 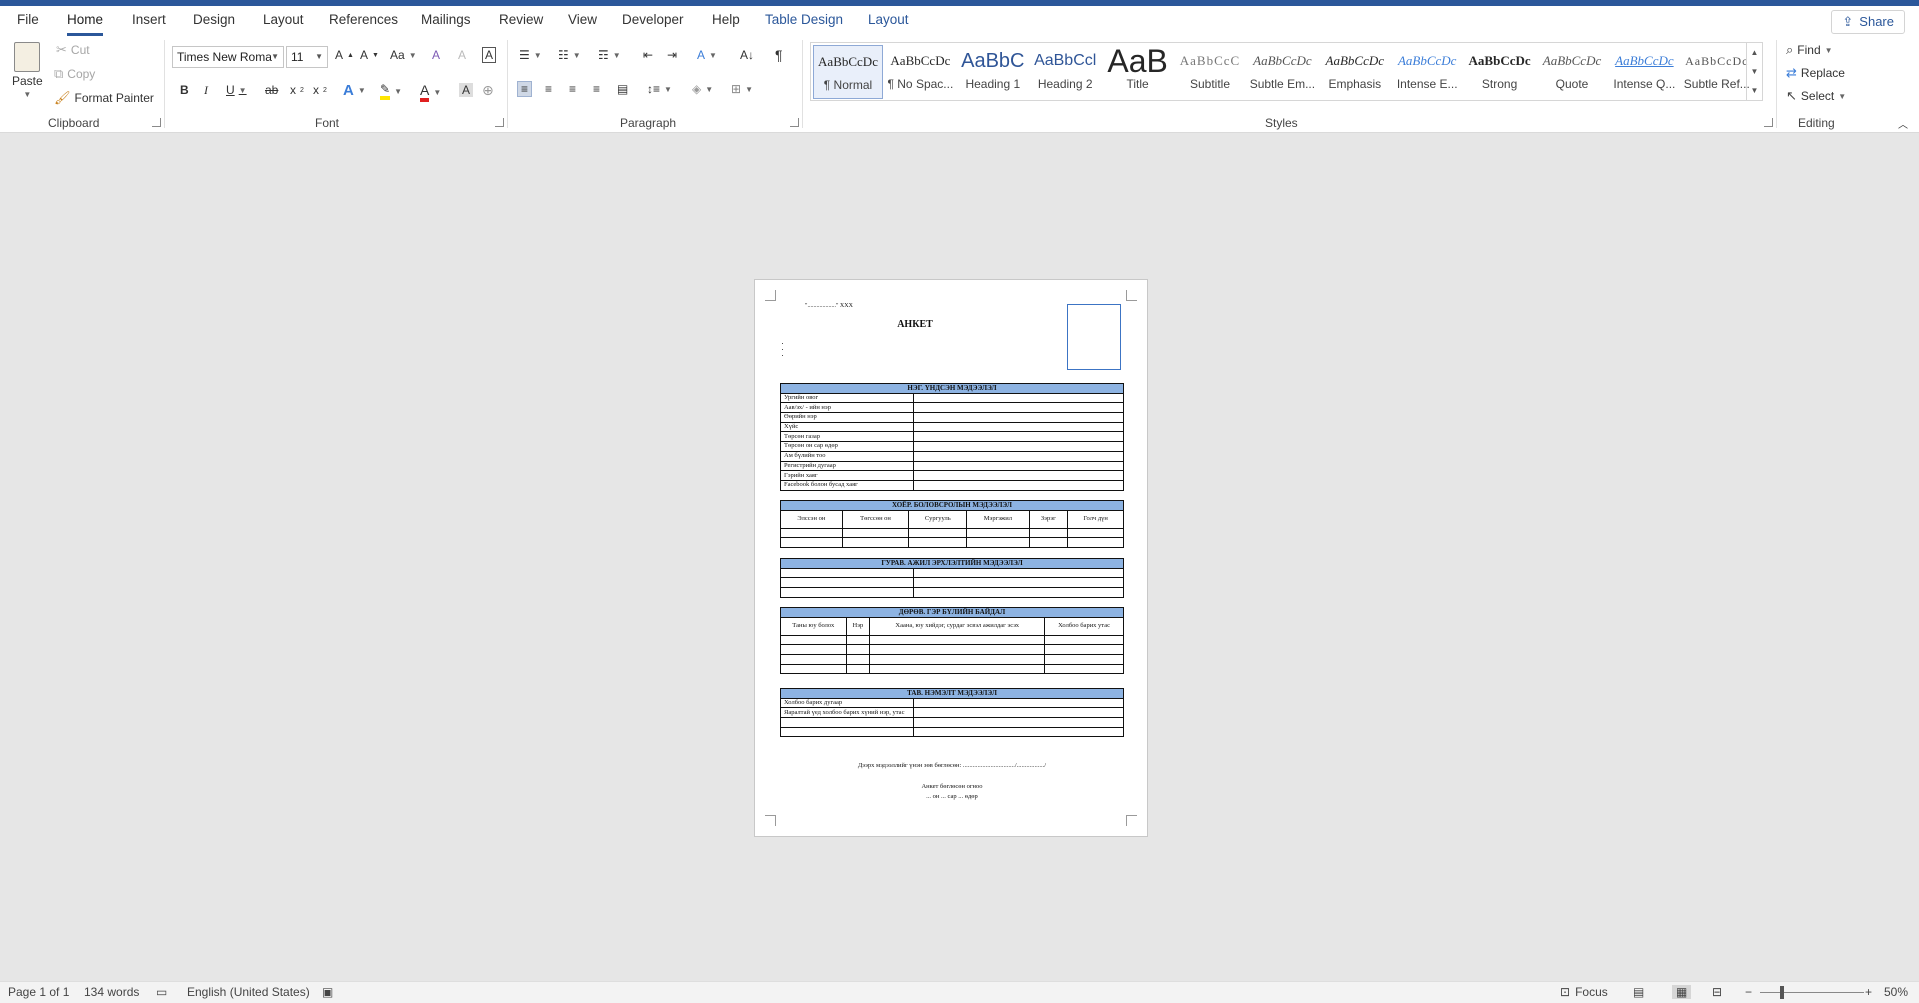 What do you see at coordinates (1812, 992) in the screenshot?
I see `zoom-slider` at bounding box center [1812, 992].